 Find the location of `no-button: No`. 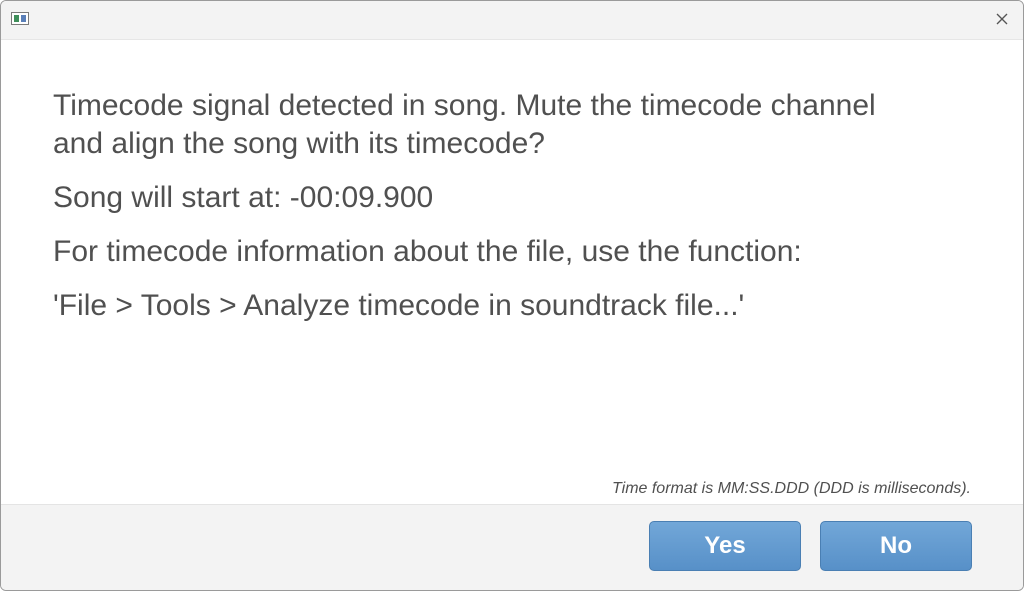

no-button: No is located at coordinates (896, 546).